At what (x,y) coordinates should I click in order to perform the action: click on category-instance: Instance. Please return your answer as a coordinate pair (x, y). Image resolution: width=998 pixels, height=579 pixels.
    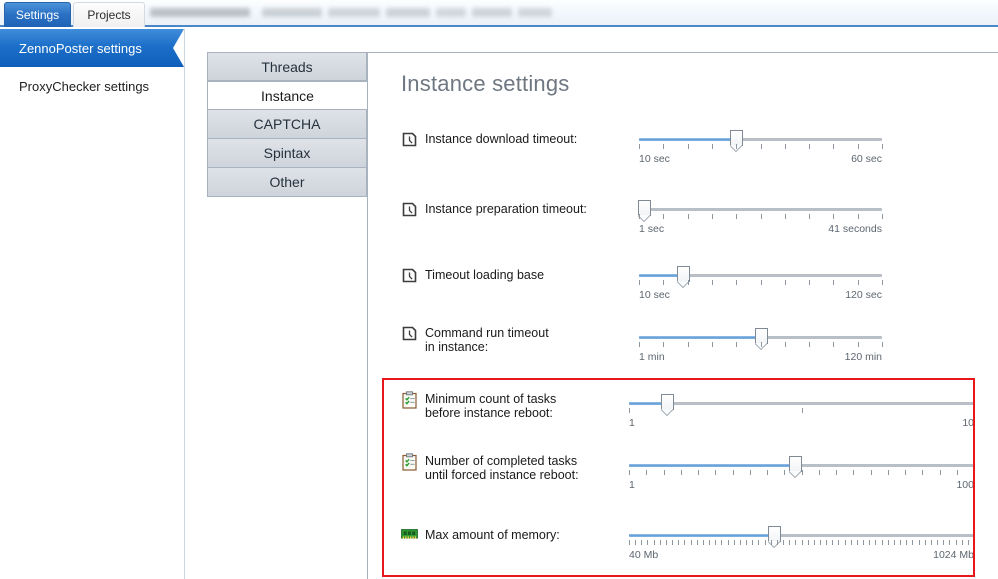
    Looking at the image, I should click on (287, 95).